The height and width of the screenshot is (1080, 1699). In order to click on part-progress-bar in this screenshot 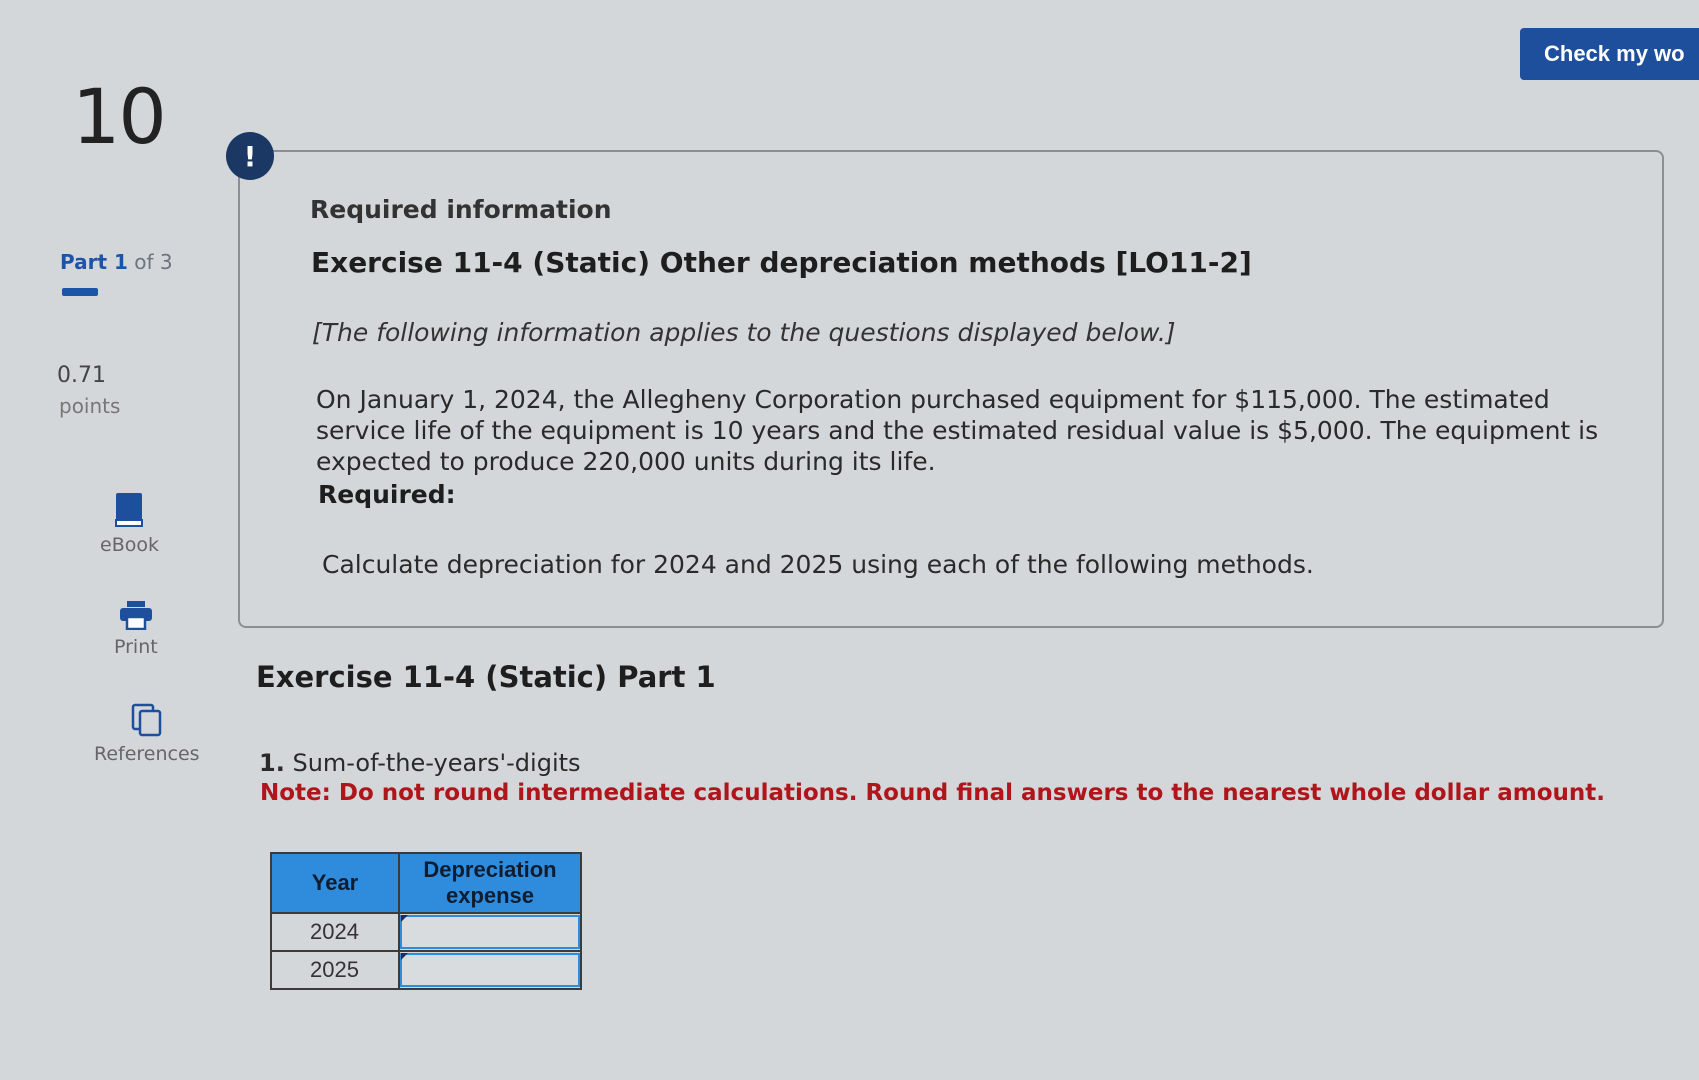, I will do `click(80, 292)`.